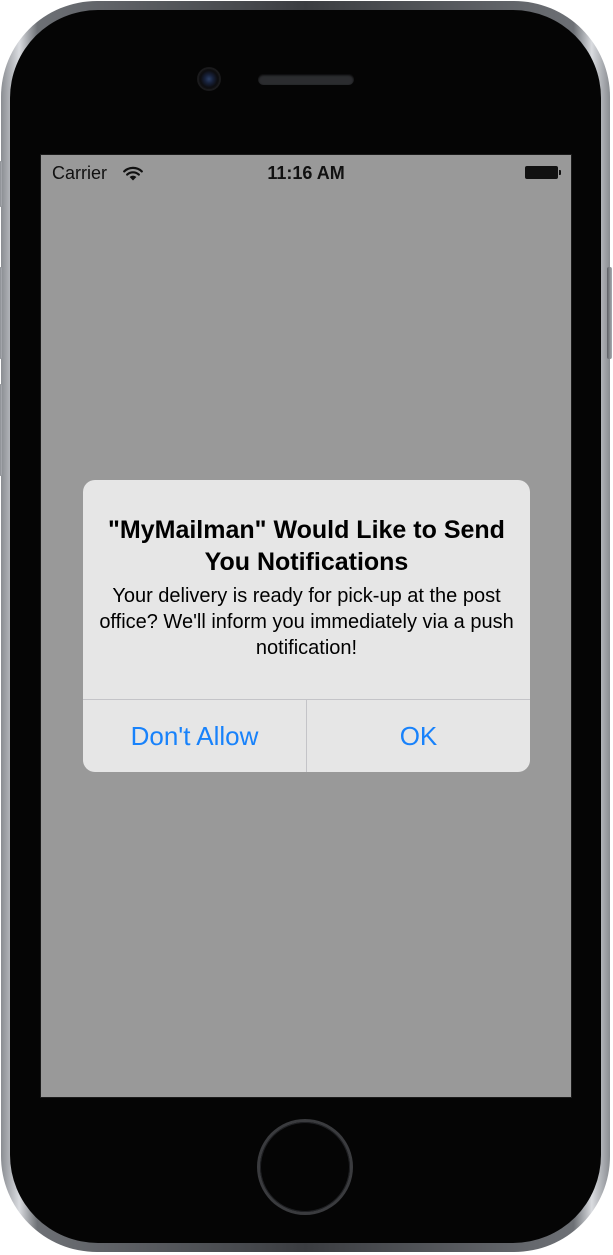  I want to click on dont-allow-button: Don't Allow, so click(195, 736).